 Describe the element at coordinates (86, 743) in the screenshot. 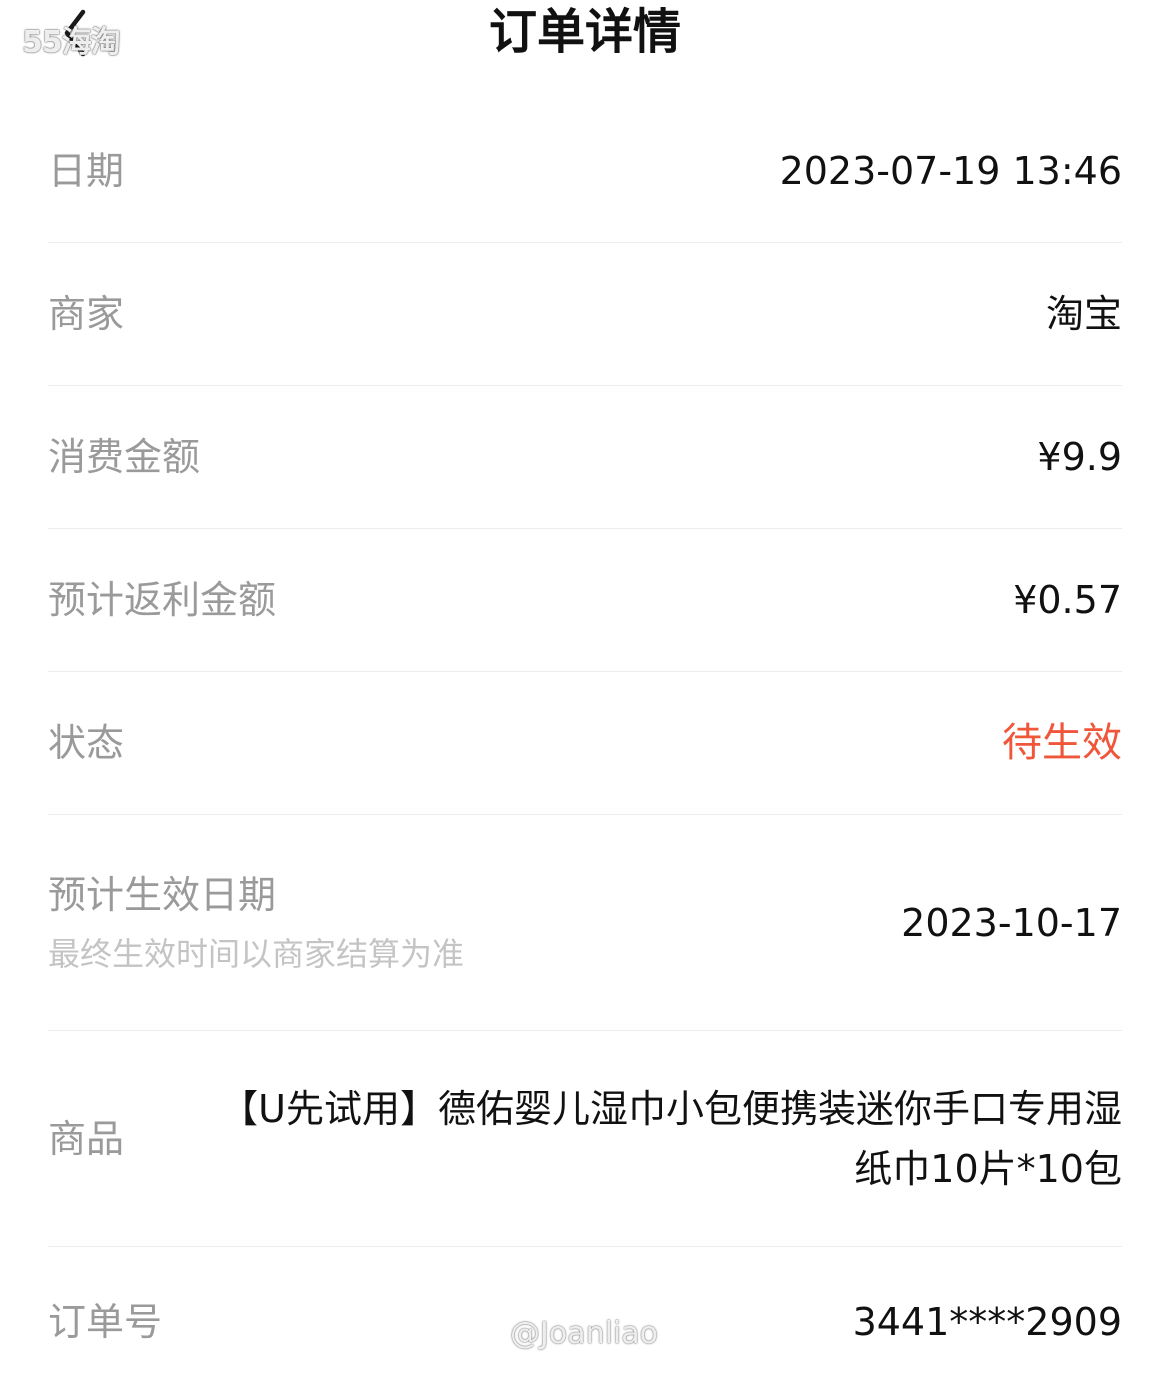

I see `status-label: 状态` at that location.